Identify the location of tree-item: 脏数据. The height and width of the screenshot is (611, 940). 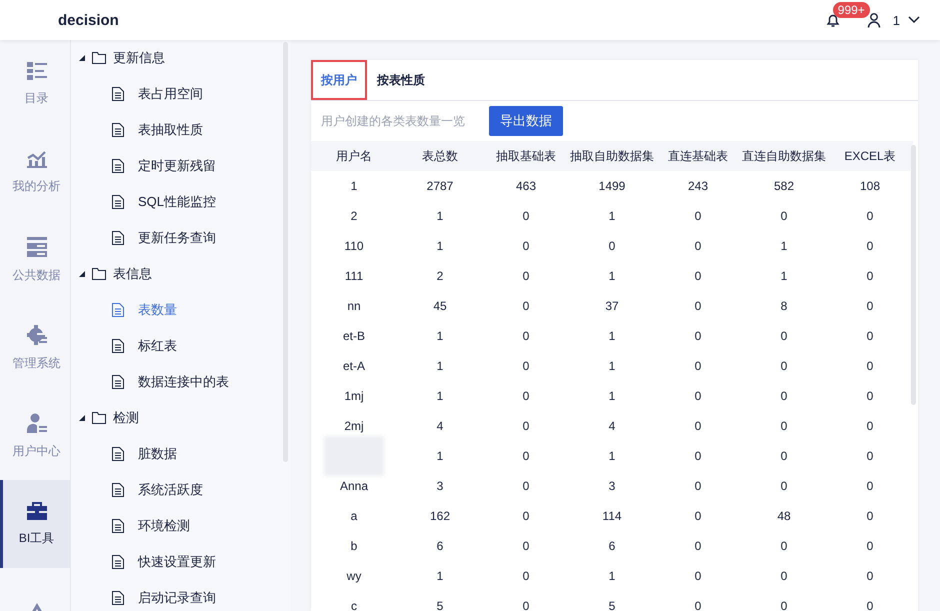
(181, 454).